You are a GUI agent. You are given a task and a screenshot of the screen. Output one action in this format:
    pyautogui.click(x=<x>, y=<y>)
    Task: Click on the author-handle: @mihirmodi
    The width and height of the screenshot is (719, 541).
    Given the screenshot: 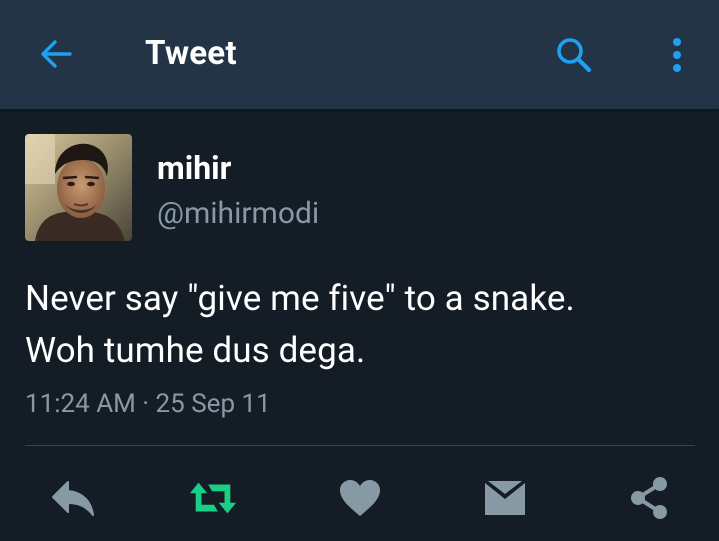 What is the action you would take?
    pyautogui.click(x=238, y=214)
    